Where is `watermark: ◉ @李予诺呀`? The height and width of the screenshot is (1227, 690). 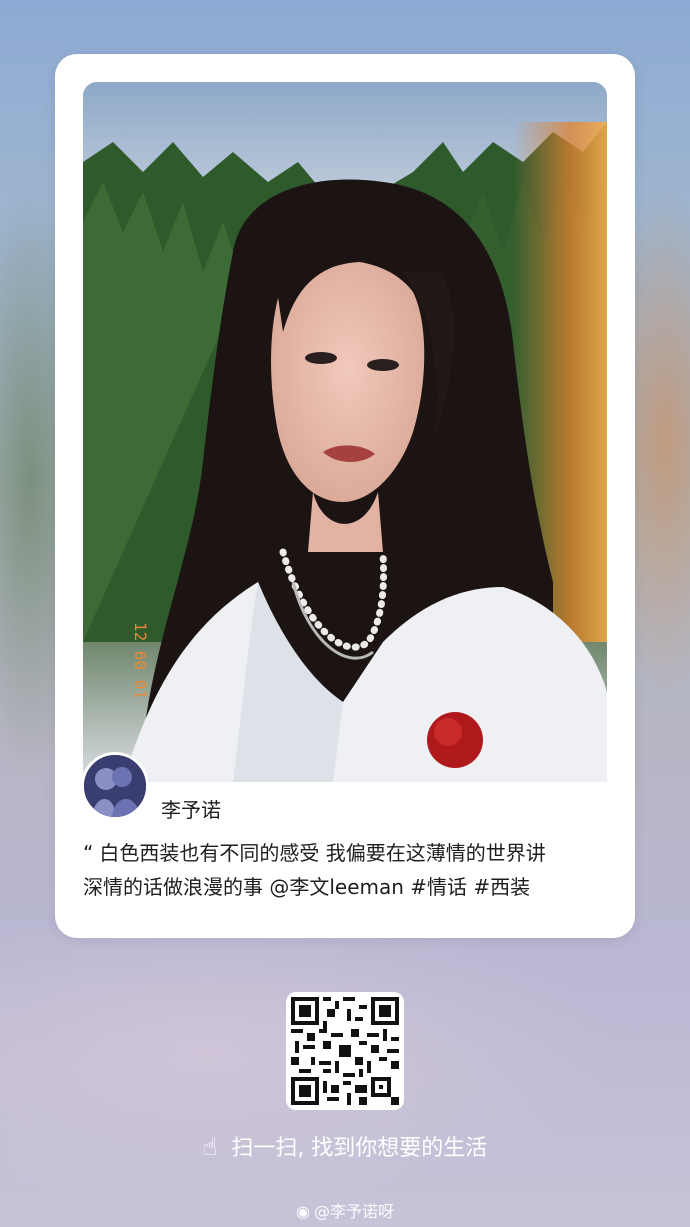 watermark: ◉ @李予诺呀 is located at coordinates (345, 1210).